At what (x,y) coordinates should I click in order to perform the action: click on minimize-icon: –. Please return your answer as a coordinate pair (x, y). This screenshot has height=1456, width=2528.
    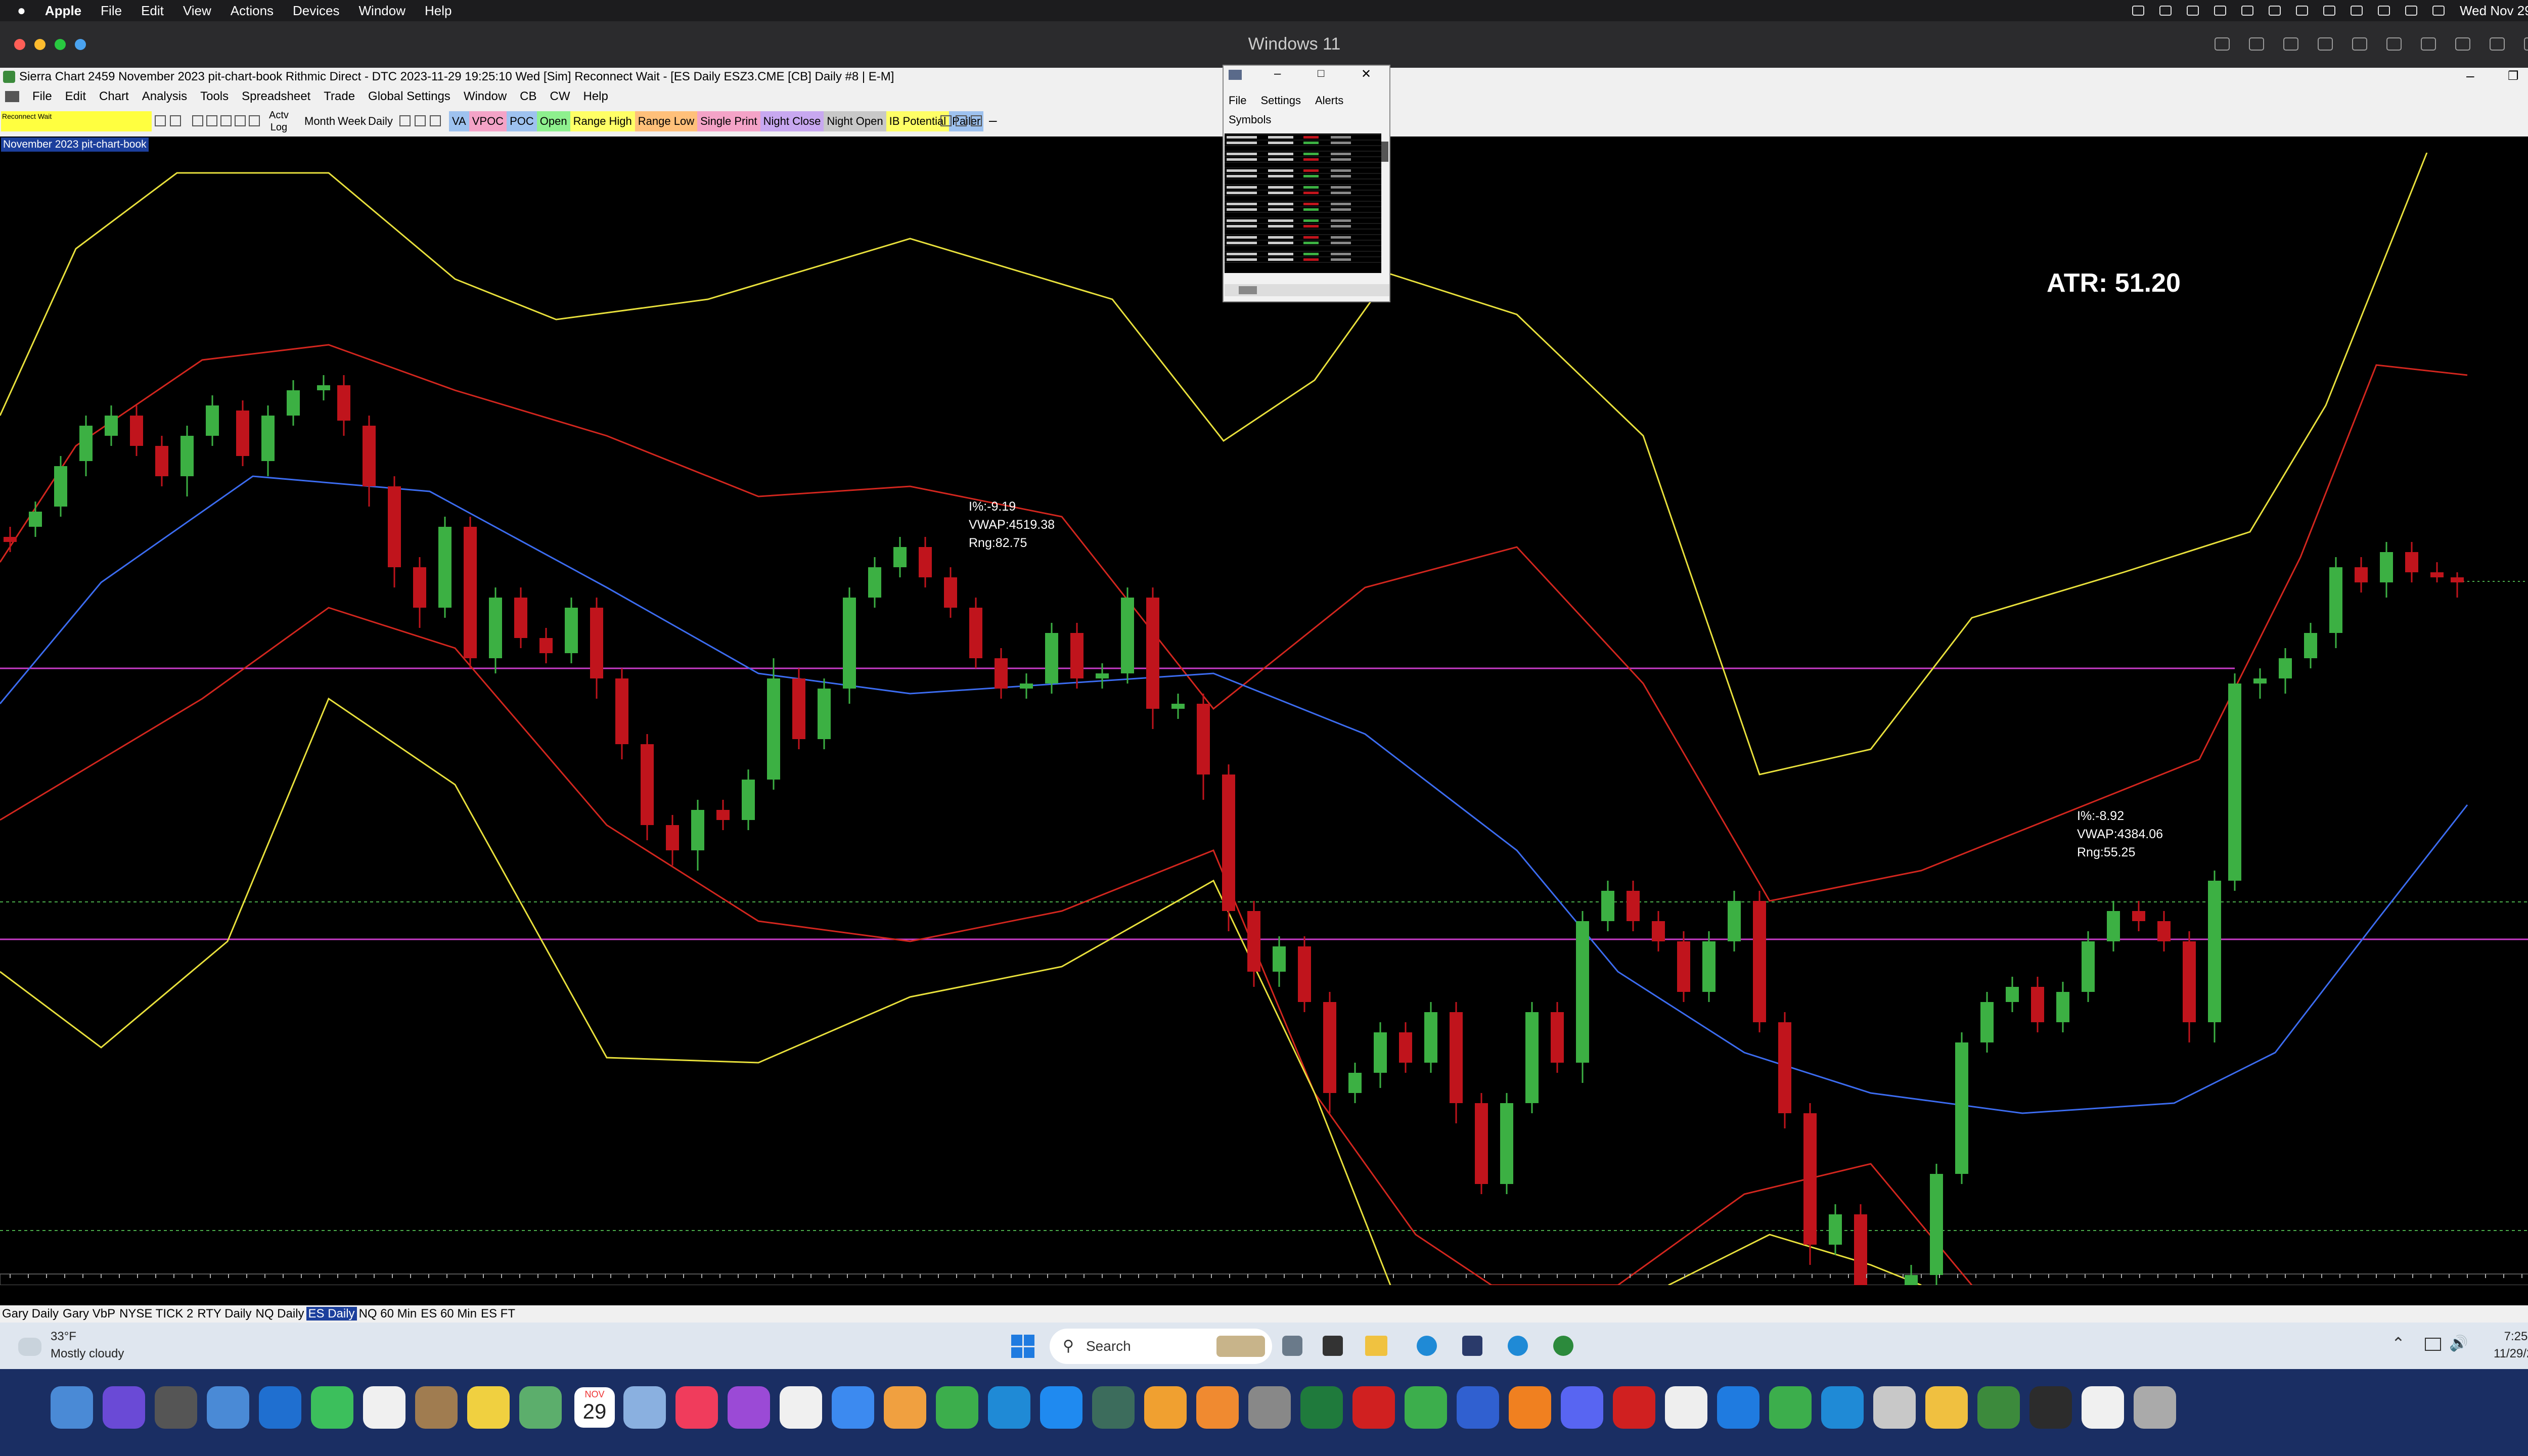
    Looking at the image, I should click on (2470, 76).